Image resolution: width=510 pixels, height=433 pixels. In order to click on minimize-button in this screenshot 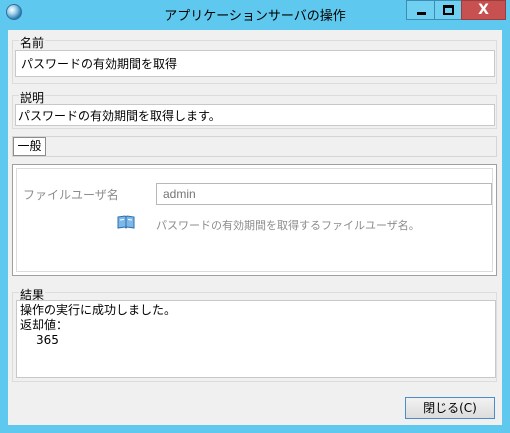, I will do `click(420, 10)`.